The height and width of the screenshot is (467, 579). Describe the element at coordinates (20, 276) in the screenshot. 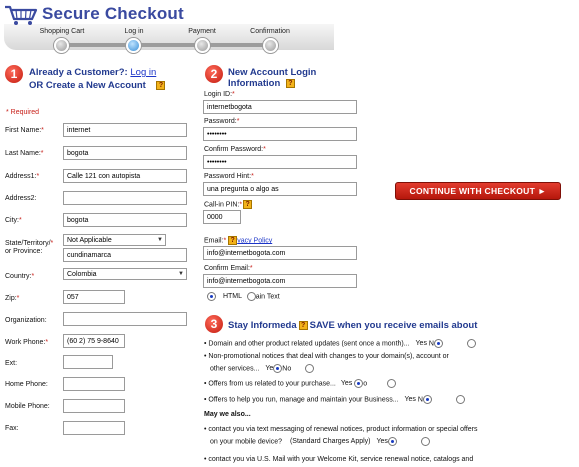

I see `country-label: Country:*` at that location.